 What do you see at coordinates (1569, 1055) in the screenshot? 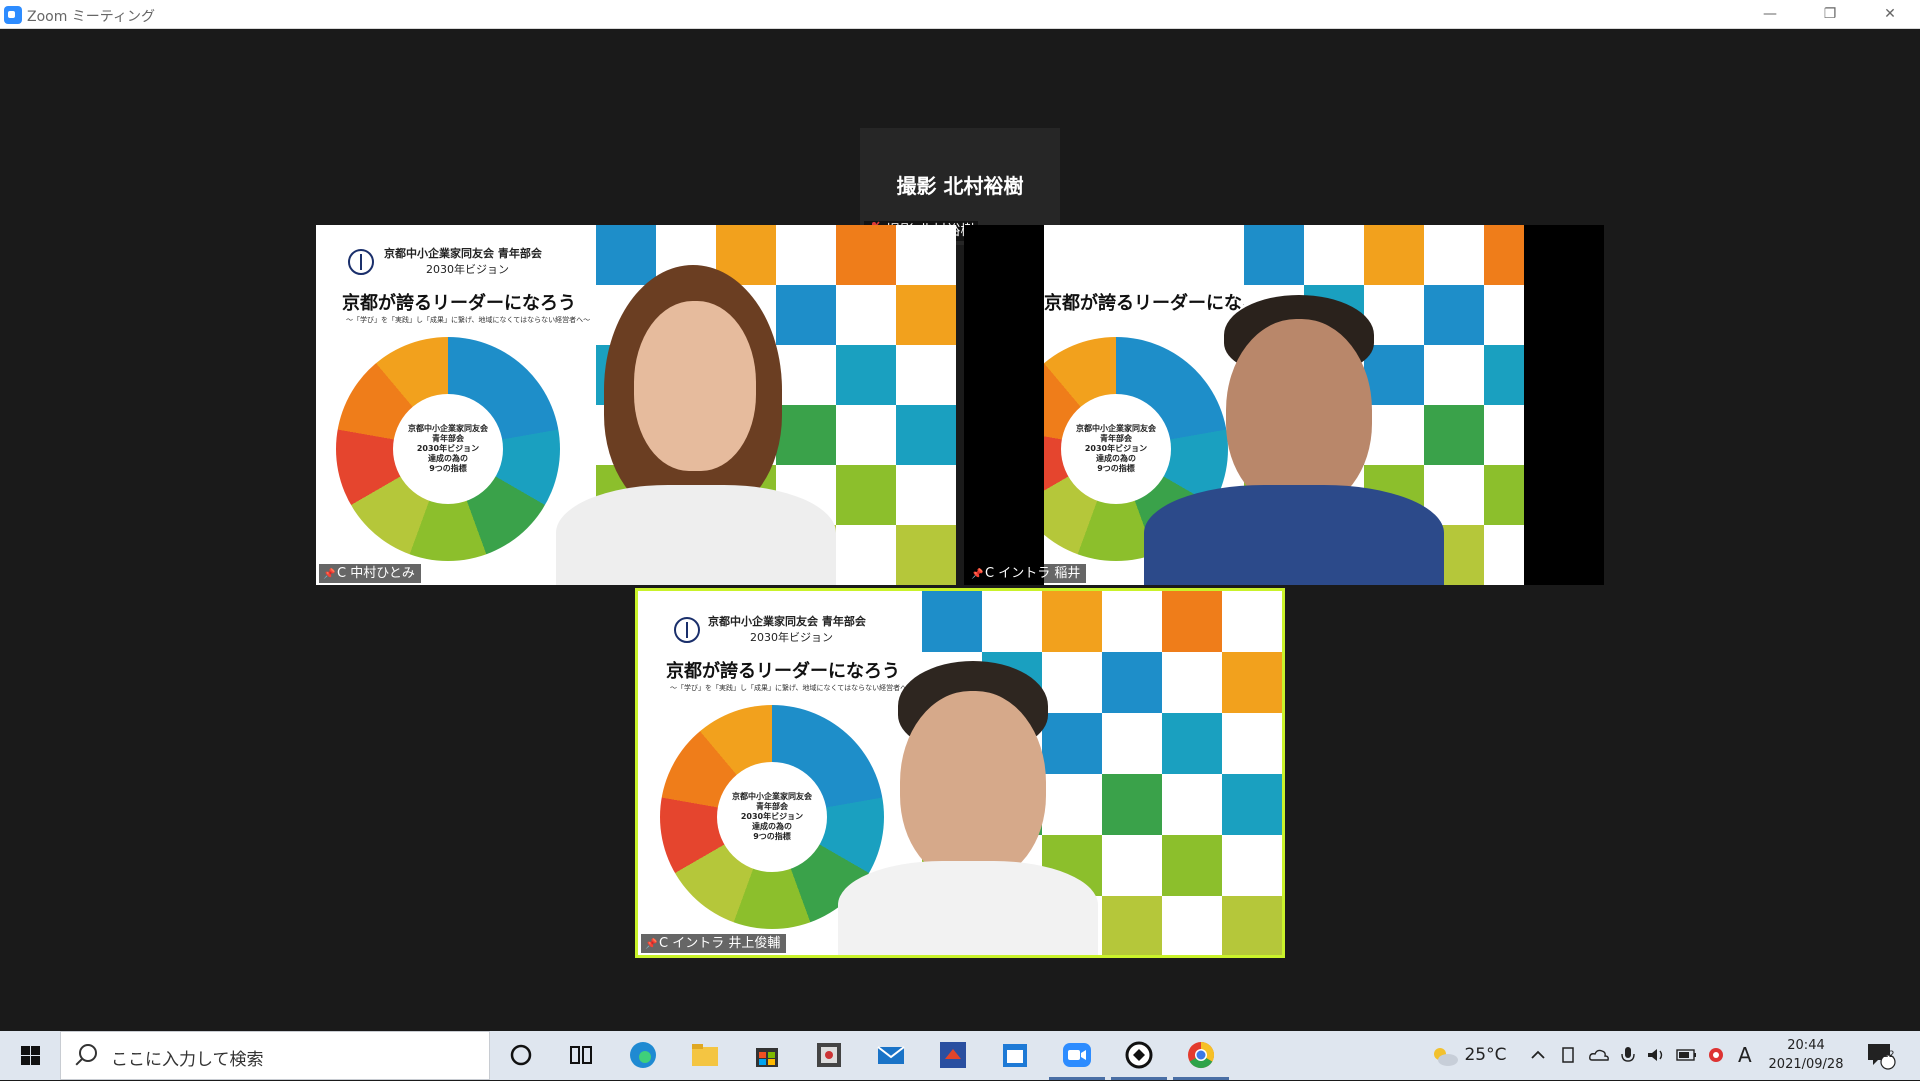
I see `tray-device-icon` at bounding box center [1569, 1055].